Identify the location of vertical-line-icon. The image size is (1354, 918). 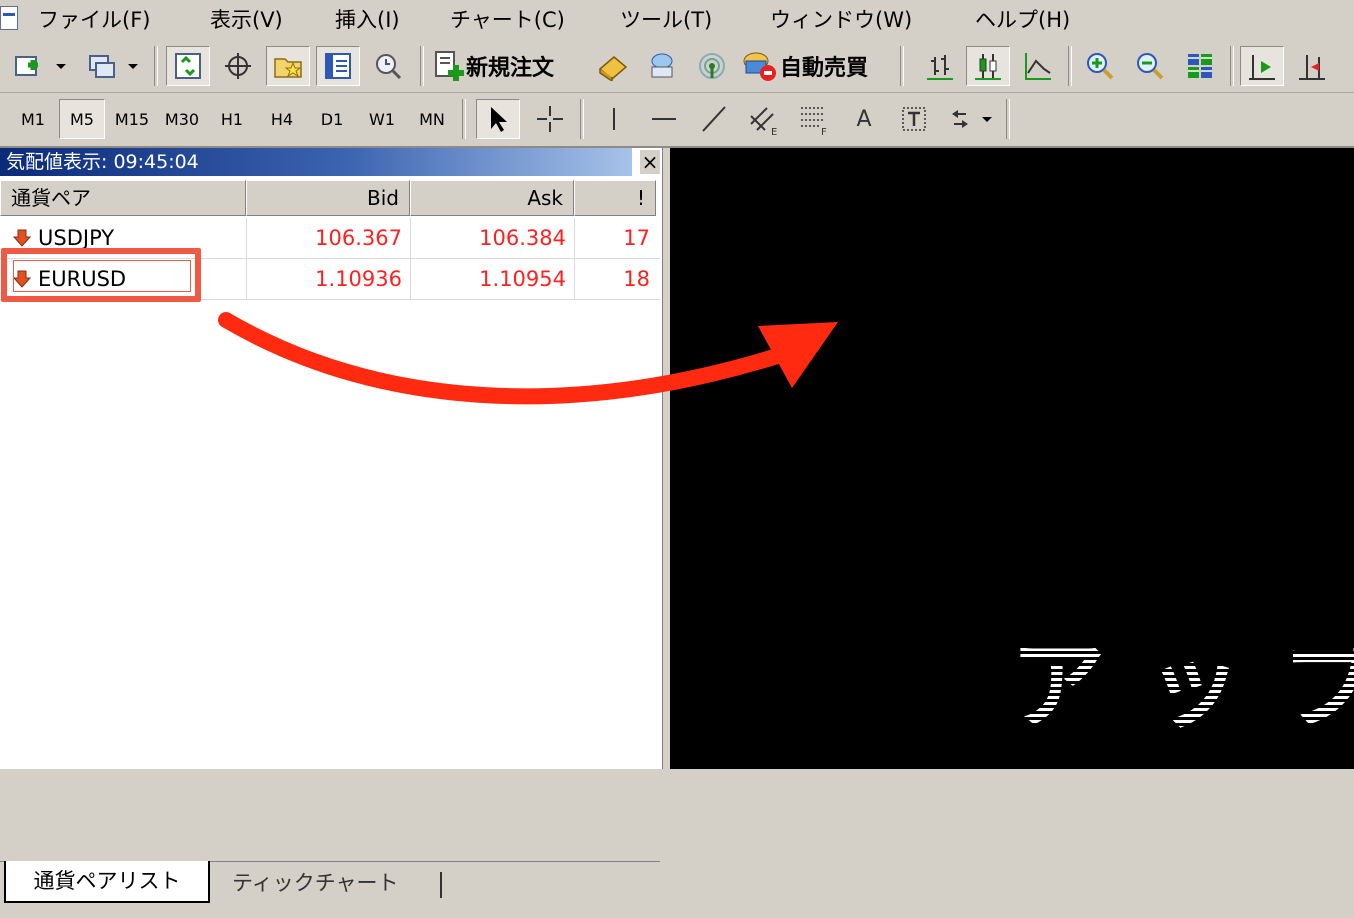
(614, 119).